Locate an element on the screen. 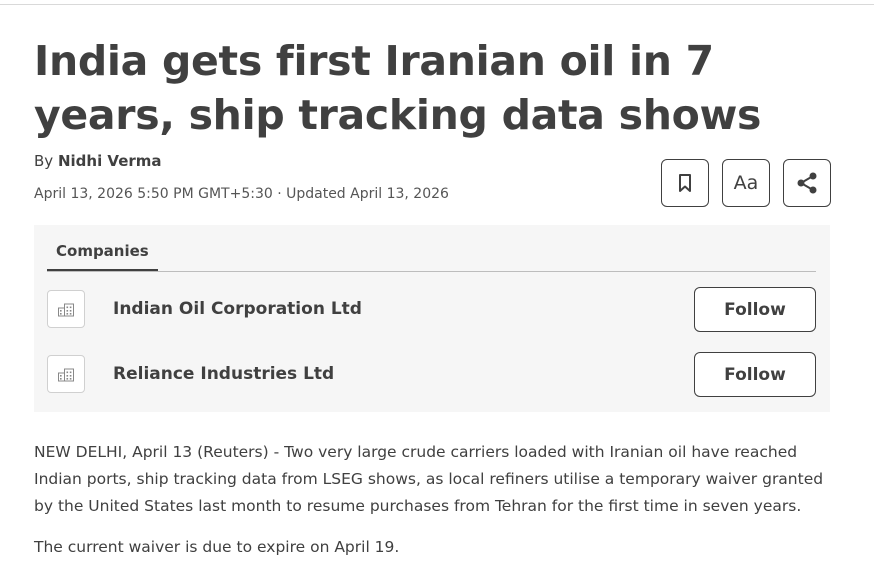 Image resolution: width=874 pixels, height=561 pixels. text-size-label: Aa is located at coordinates (746, 183).